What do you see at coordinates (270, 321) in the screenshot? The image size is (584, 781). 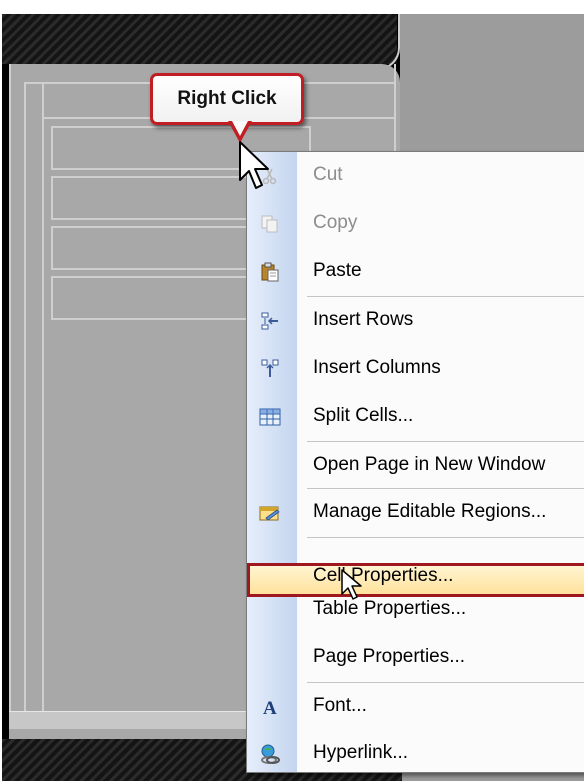 I see `insert-rows-icon` at bounding box center [270, 321].